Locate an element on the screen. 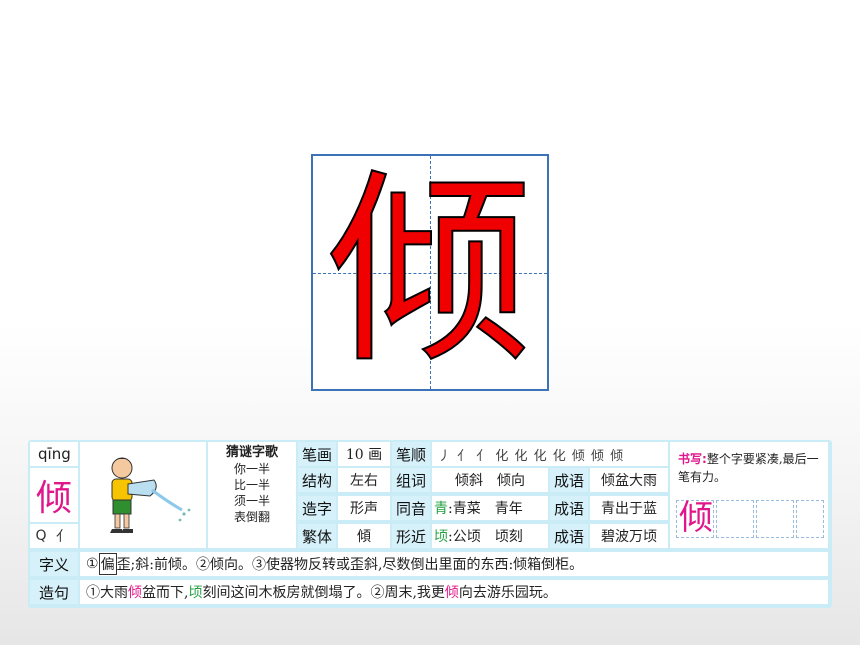  formation-value: 形声 is located at coordinates (364, 508).